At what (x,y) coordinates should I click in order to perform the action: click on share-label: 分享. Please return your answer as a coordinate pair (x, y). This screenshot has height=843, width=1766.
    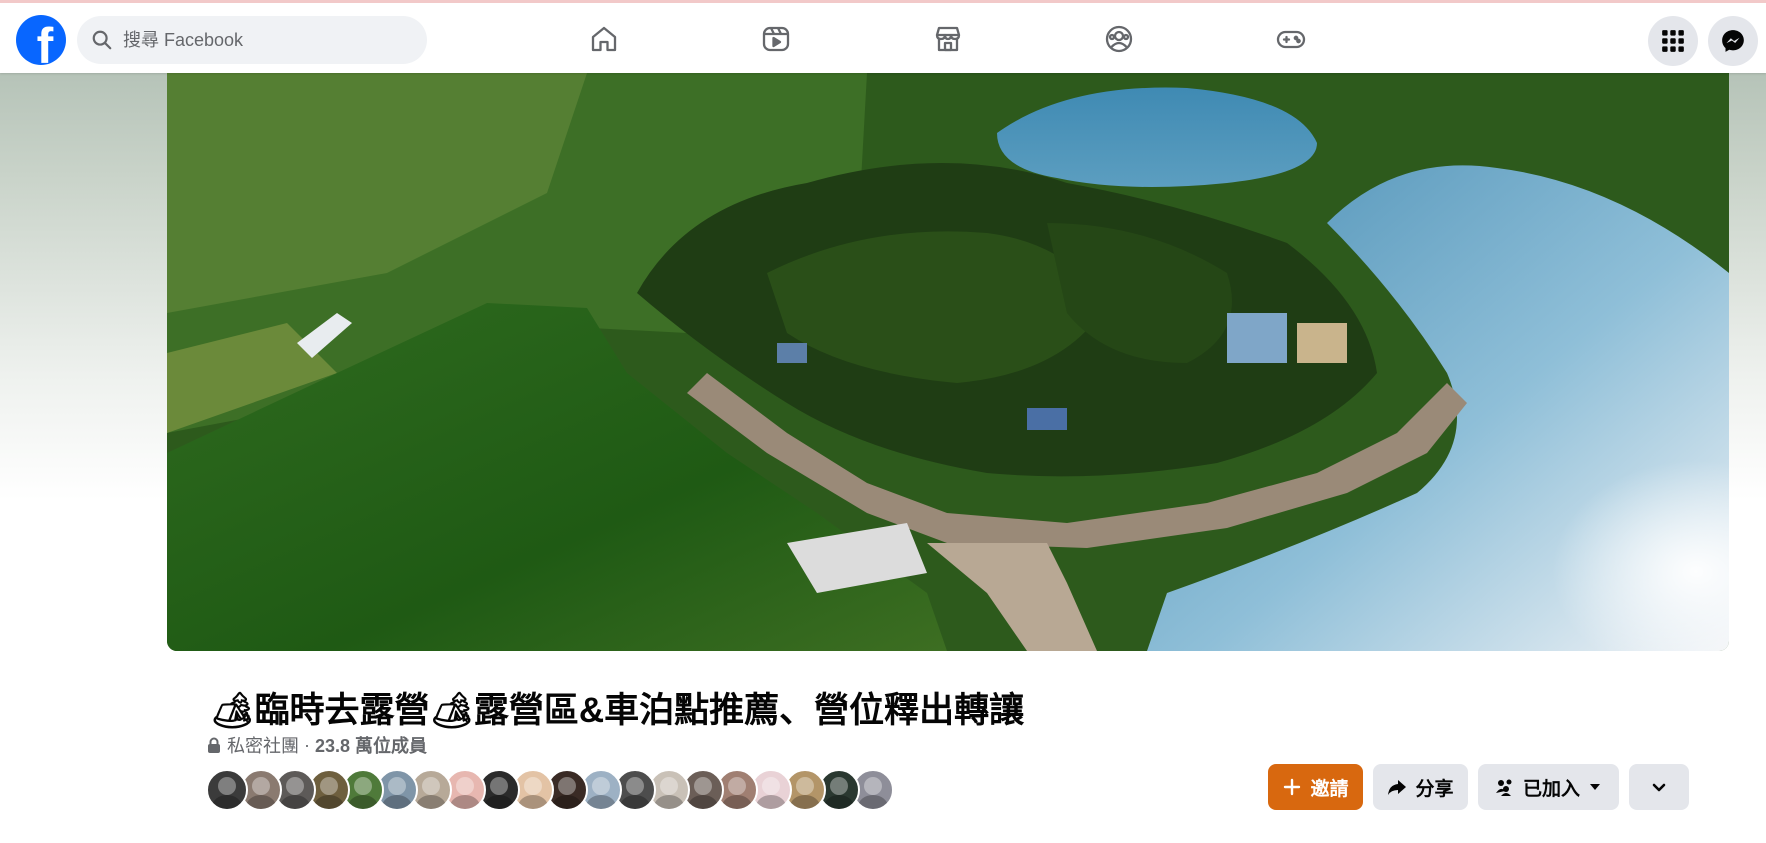
    Looking at the image, I should click on (1434, 789).